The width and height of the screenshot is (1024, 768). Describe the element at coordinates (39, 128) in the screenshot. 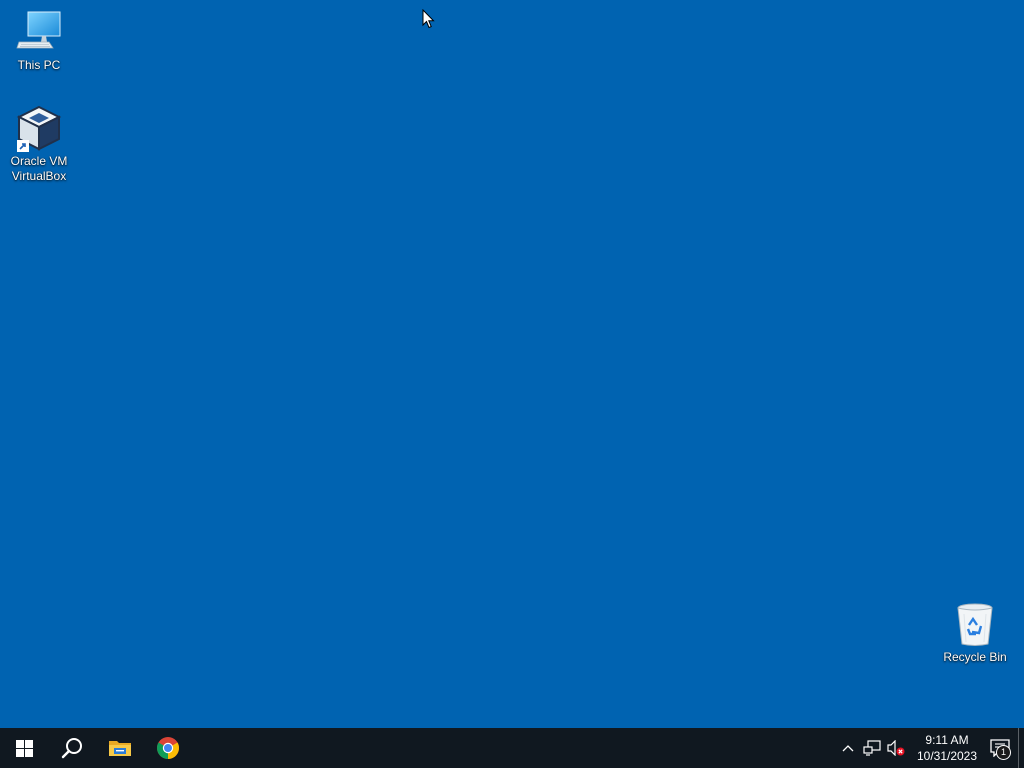

I see `virtualbox-icon` at that location.